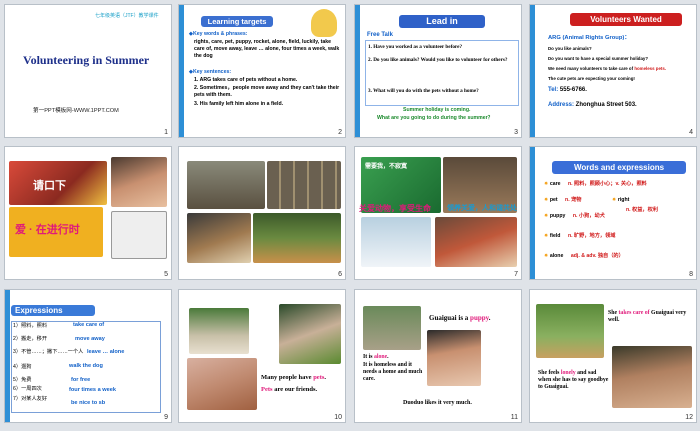 The image size is (700, 431). I want to click on girl-hugging-dog-photo, so click(652, 377).